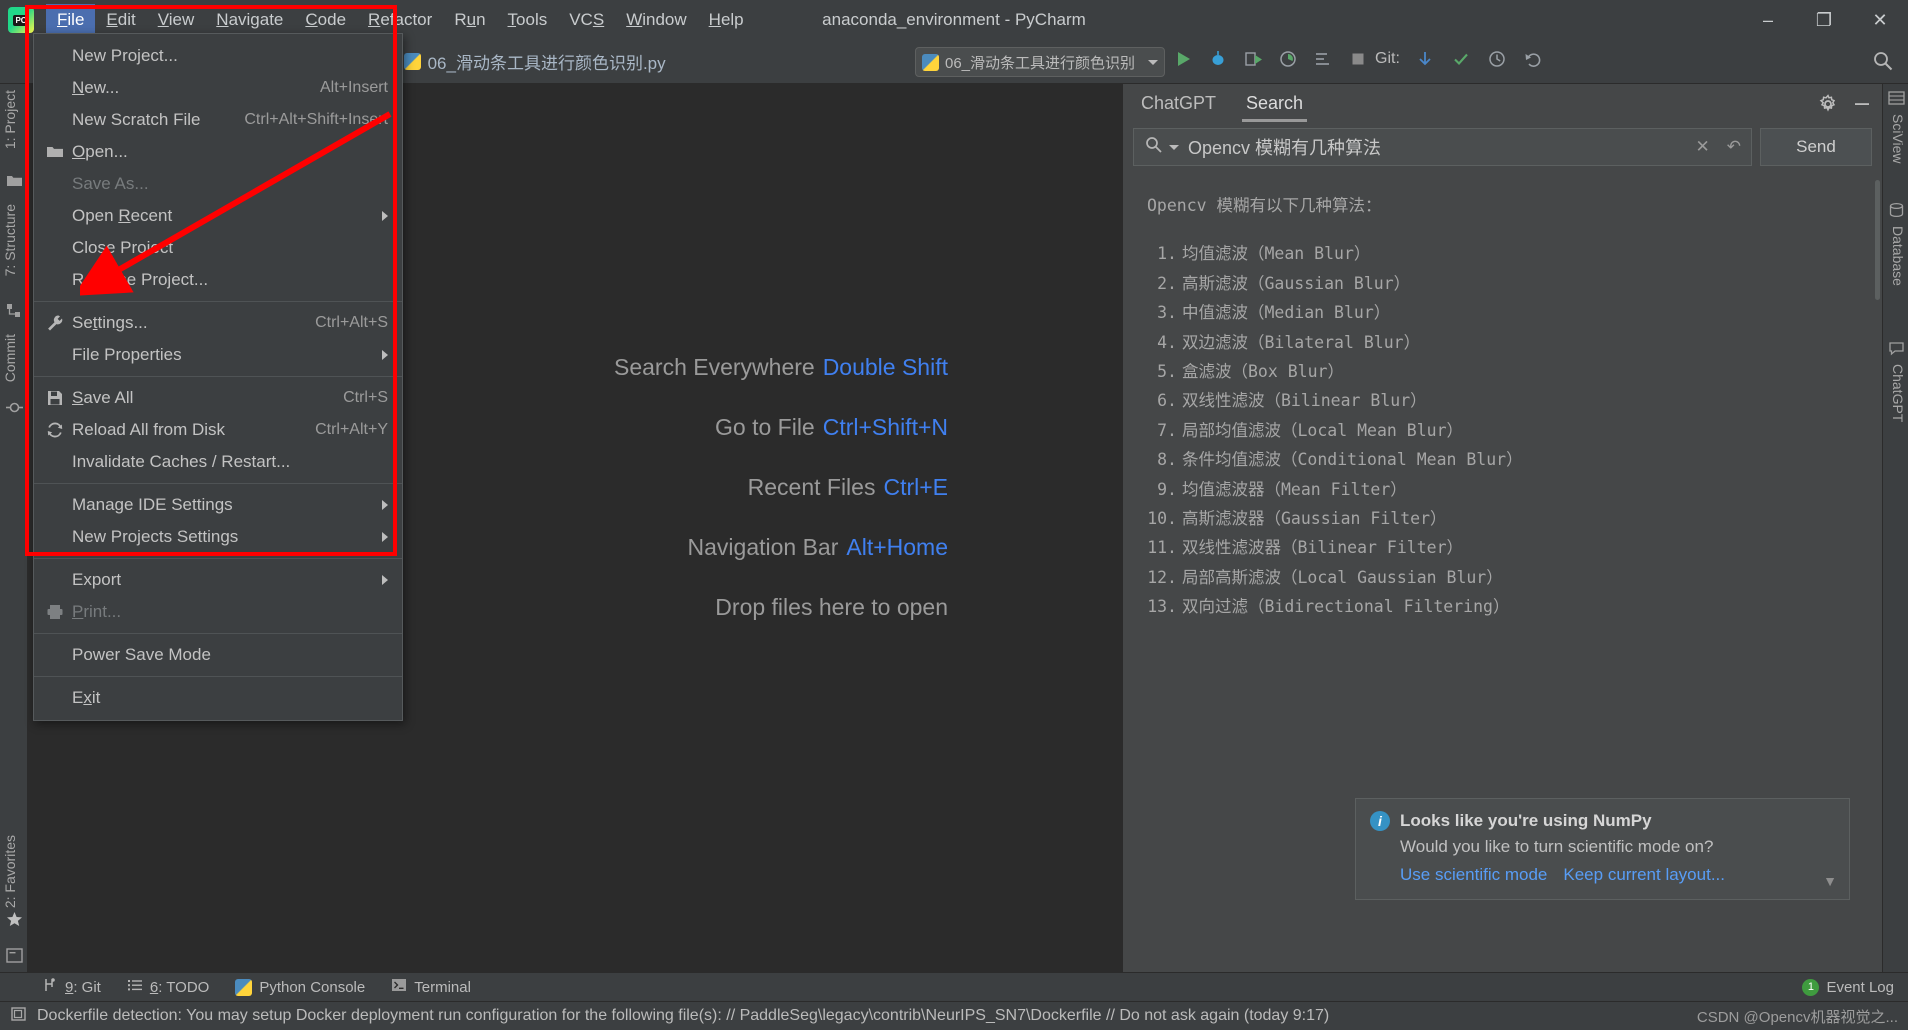 Image resolution: width=1908 pixels, height=1030 pixels. What do you see at coordinates (1497, 59) in the screenshot?
I see `history-clock-icon` at bounding box center [1497, 59].